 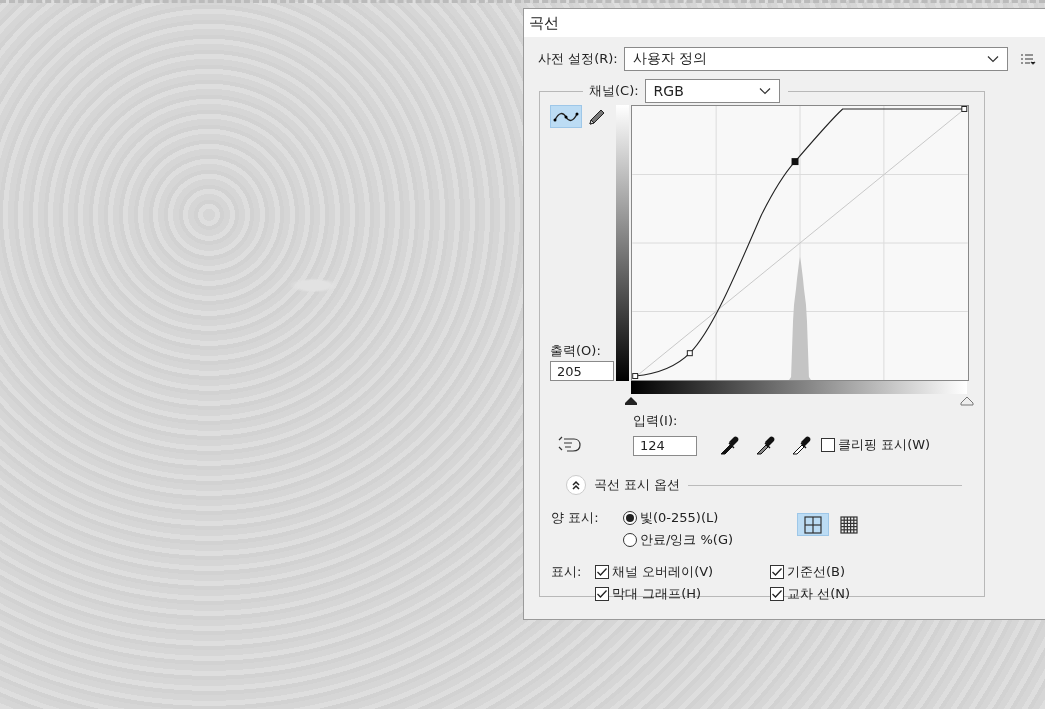 I want to click on output-field: 205, so click(x=582, y=371).